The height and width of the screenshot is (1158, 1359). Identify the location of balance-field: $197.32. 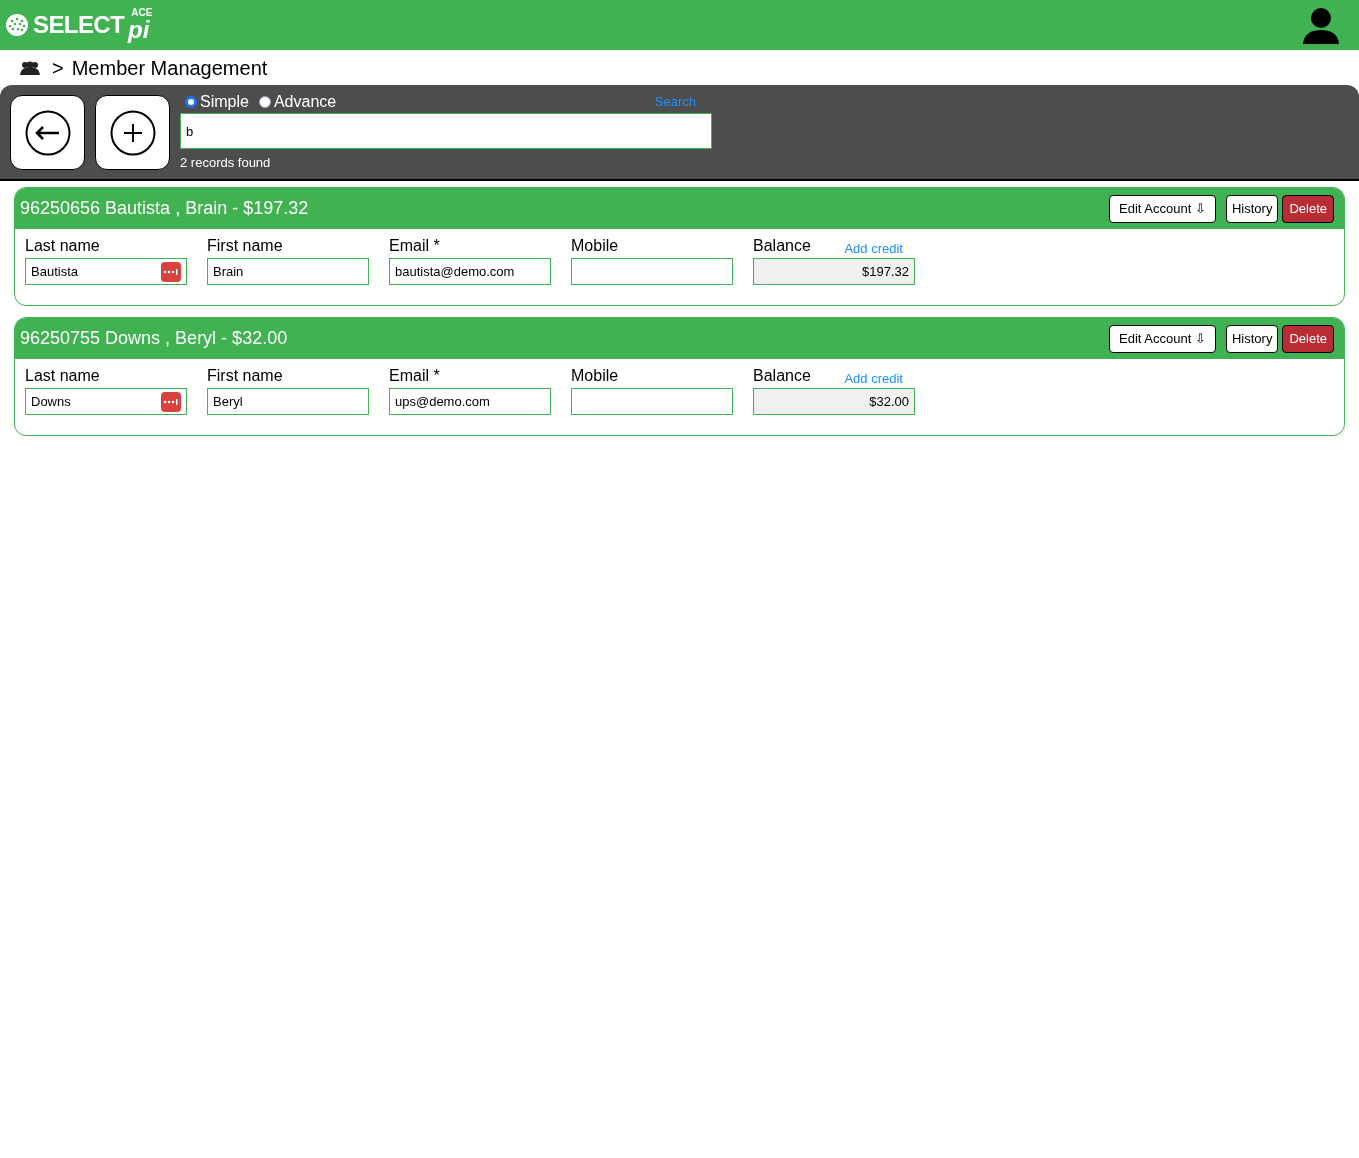
(834, 271).